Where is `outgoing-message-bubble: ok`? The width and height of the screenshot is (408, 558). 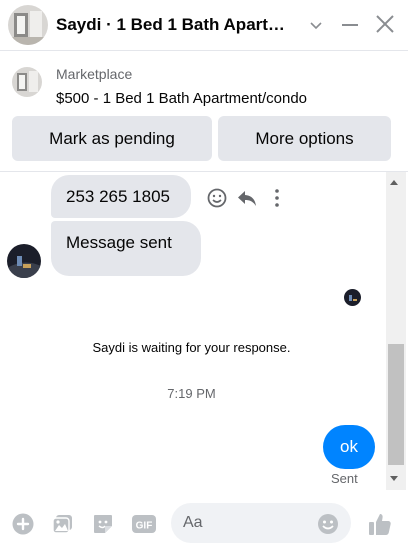
outgoing-message-bubble: ok is located at coordinates (349, 447).